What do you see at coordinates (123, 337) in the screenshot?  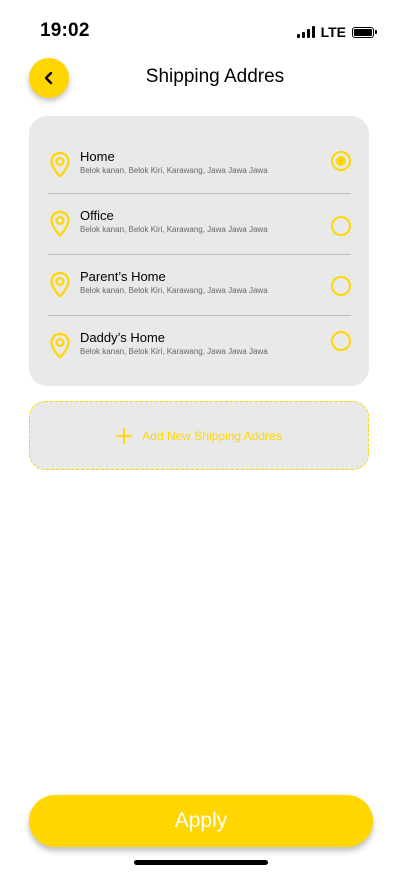 I see `address-name: Daddy’s Home` at bounding box center [123, 337].